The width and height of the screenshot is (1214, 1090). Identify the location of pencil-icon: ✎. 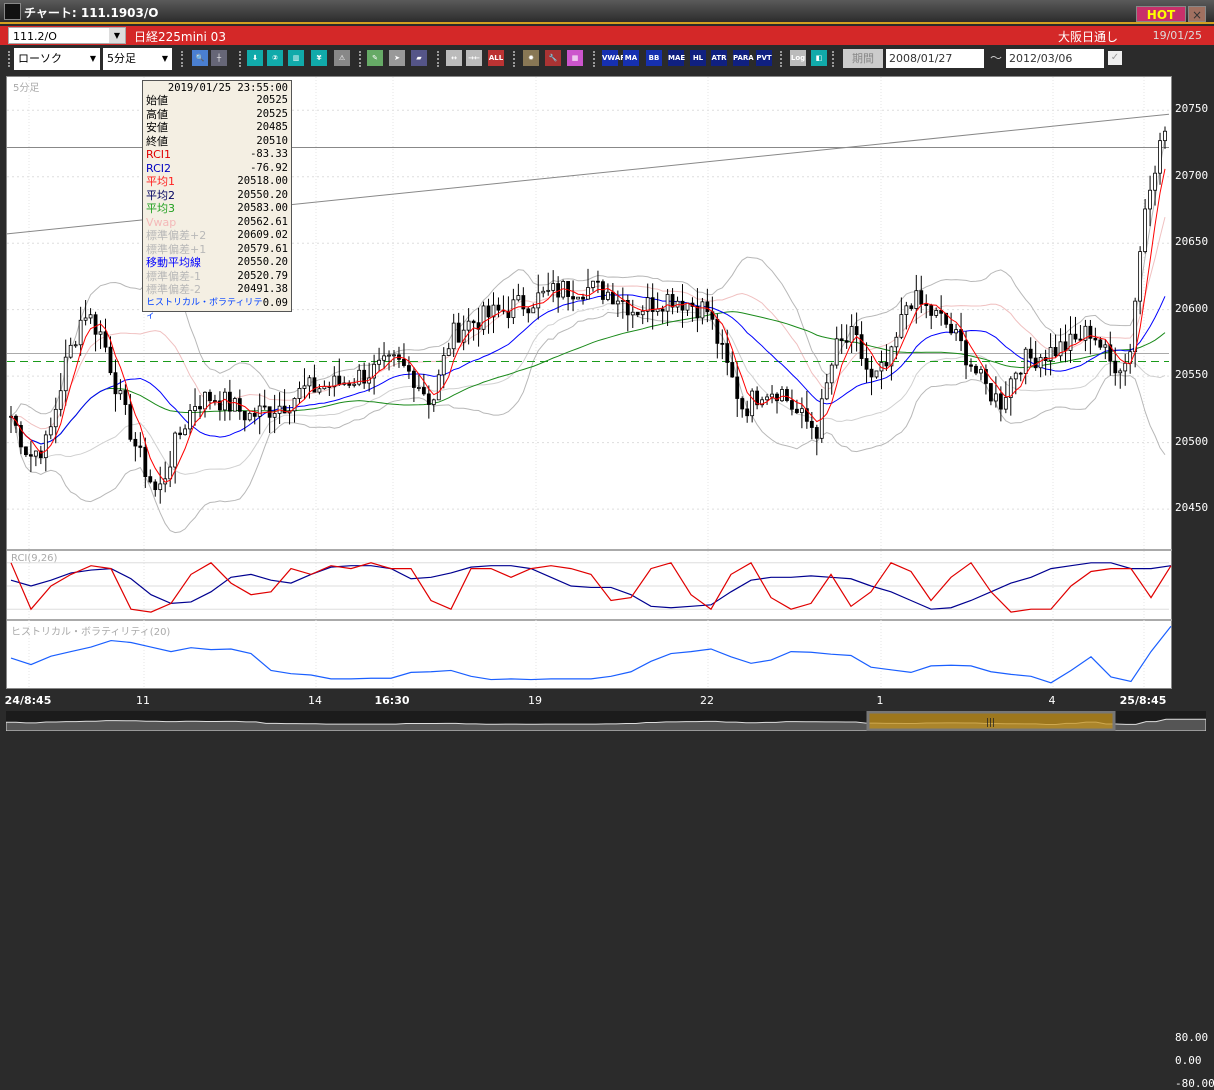
(375, 58).